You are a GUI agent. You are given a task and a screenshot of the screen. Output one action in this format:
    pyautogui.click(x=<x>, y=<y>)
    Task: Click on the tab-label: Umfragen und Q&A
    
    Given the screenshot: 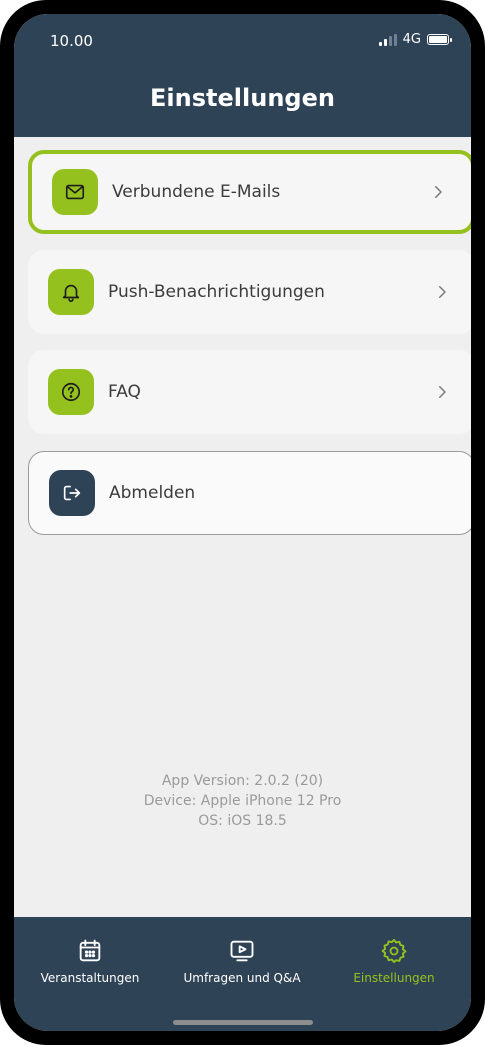 What is the action you would take?
    pyautogui.click(x=242, y=978)
    